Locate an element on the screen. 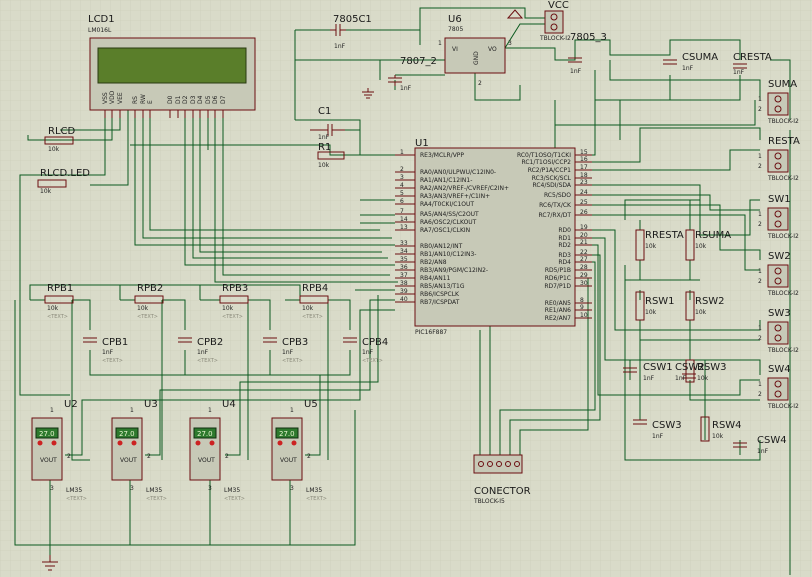 The image size is (812, 577). cap-ref: CSW3 is located at coordinates (667, 425).